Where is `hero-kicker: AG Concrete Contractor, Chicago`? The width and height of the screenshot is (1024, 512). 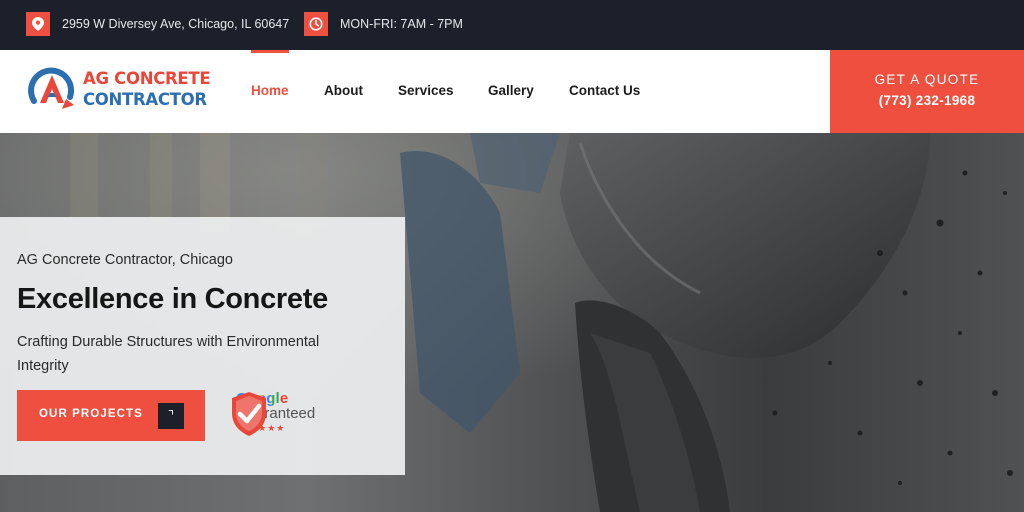 hero-kicker: AG Concrete Contractor, Chicago is located at coordinates (125, 260).